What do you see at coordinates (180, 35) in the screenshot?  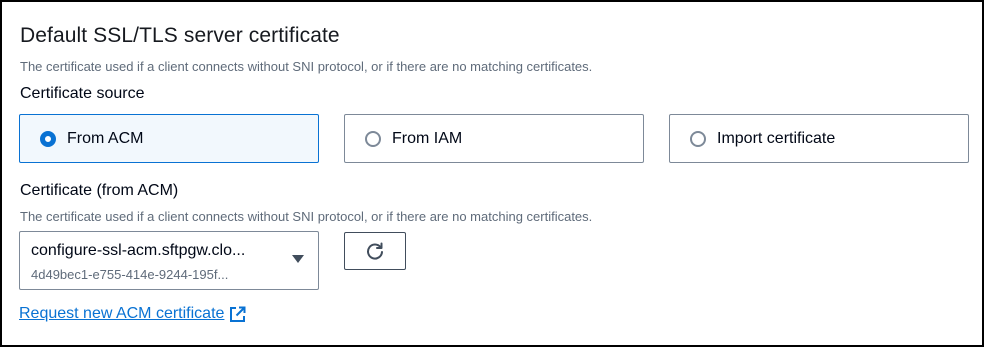 I see `section-title: Default SSL/TLS server certificate` at bounding box center [180, 35].